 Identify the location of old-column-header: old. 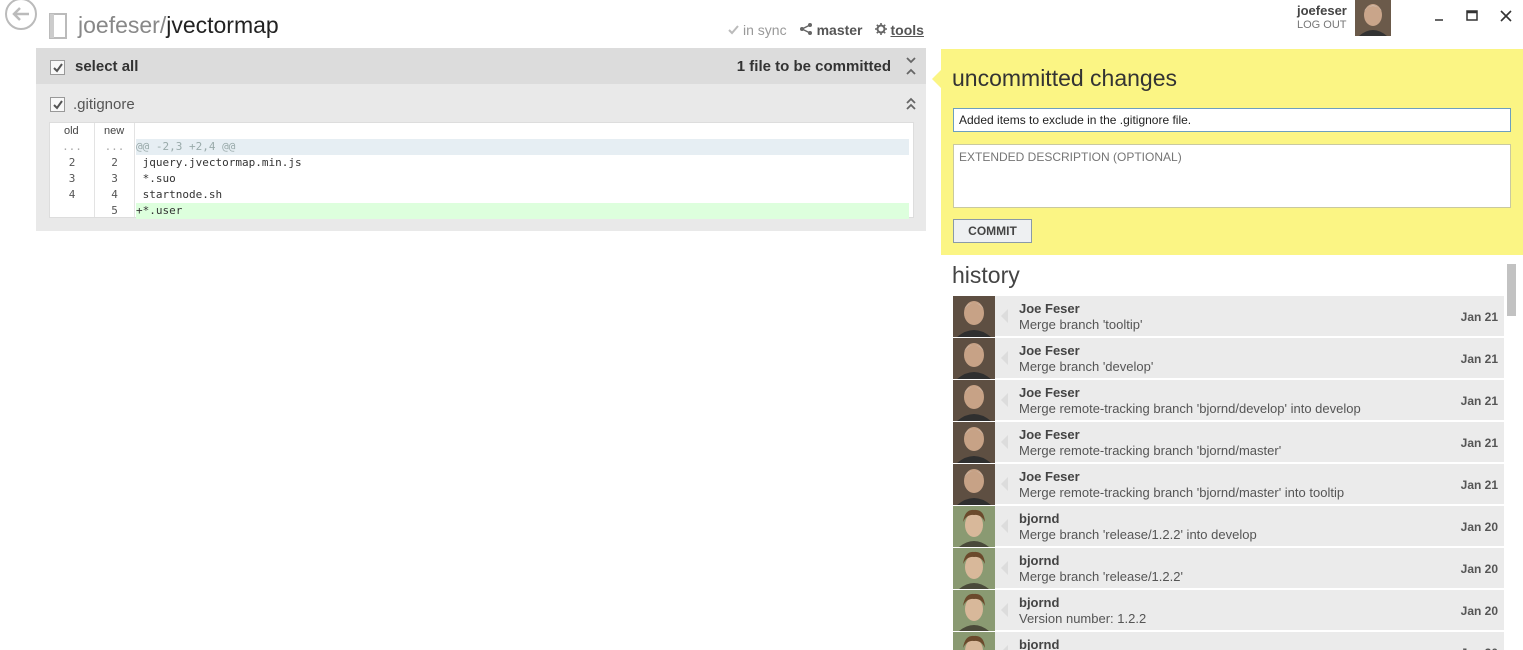
(71, 131).